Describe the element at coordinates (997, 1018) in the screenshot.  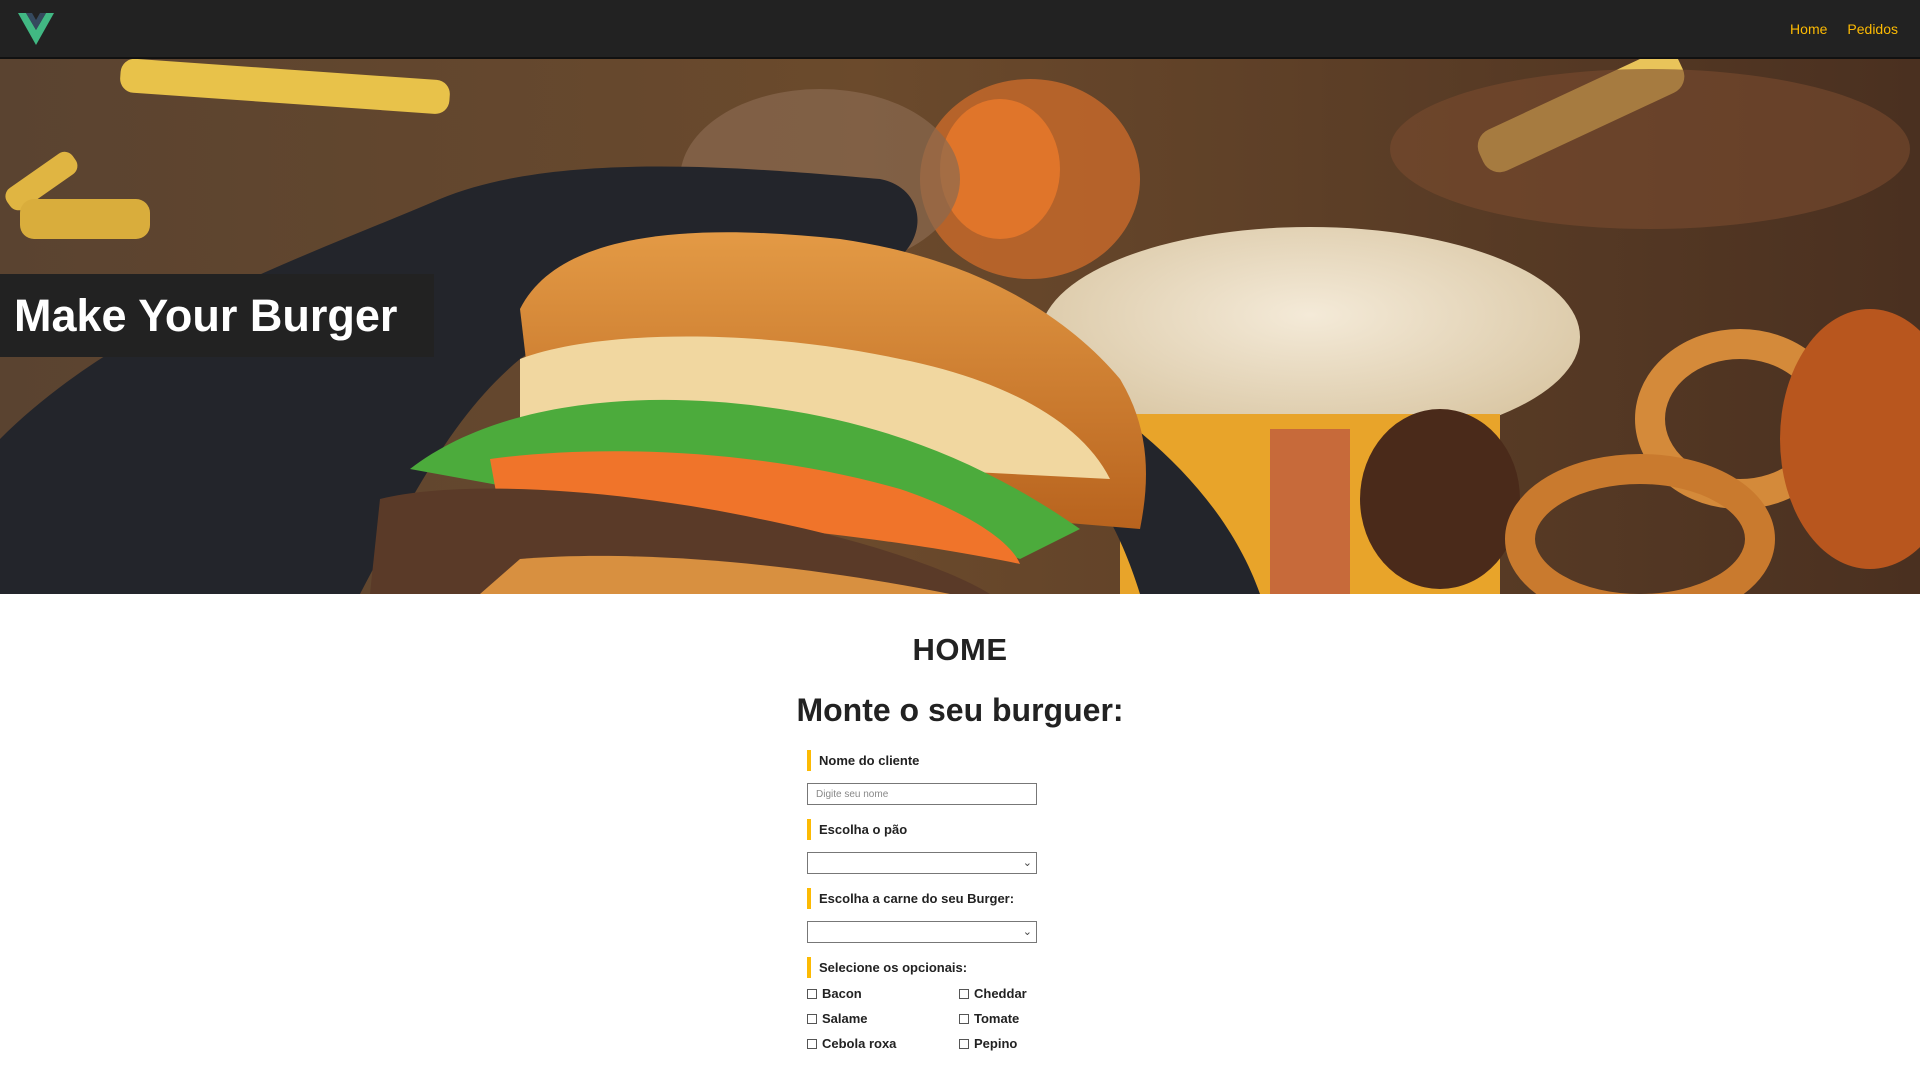
I see `optional-label: Tomate` at that location.